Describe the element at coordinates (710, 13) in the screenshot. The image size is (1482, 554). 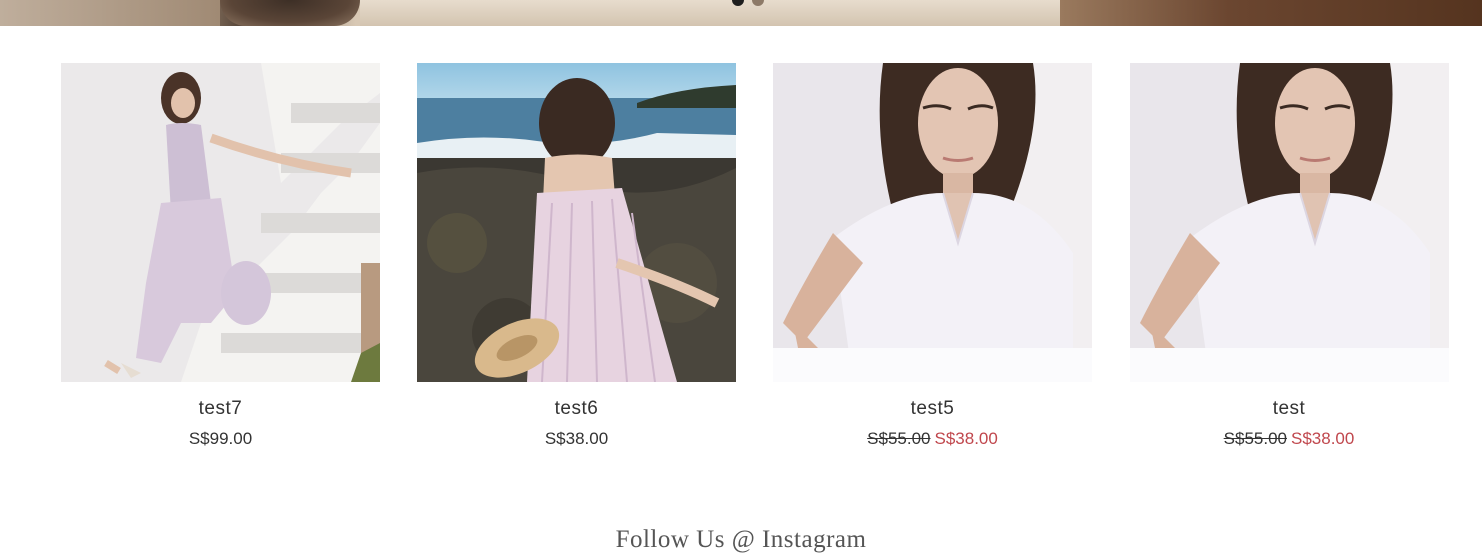
I see `hero-fabric-image` at that location.